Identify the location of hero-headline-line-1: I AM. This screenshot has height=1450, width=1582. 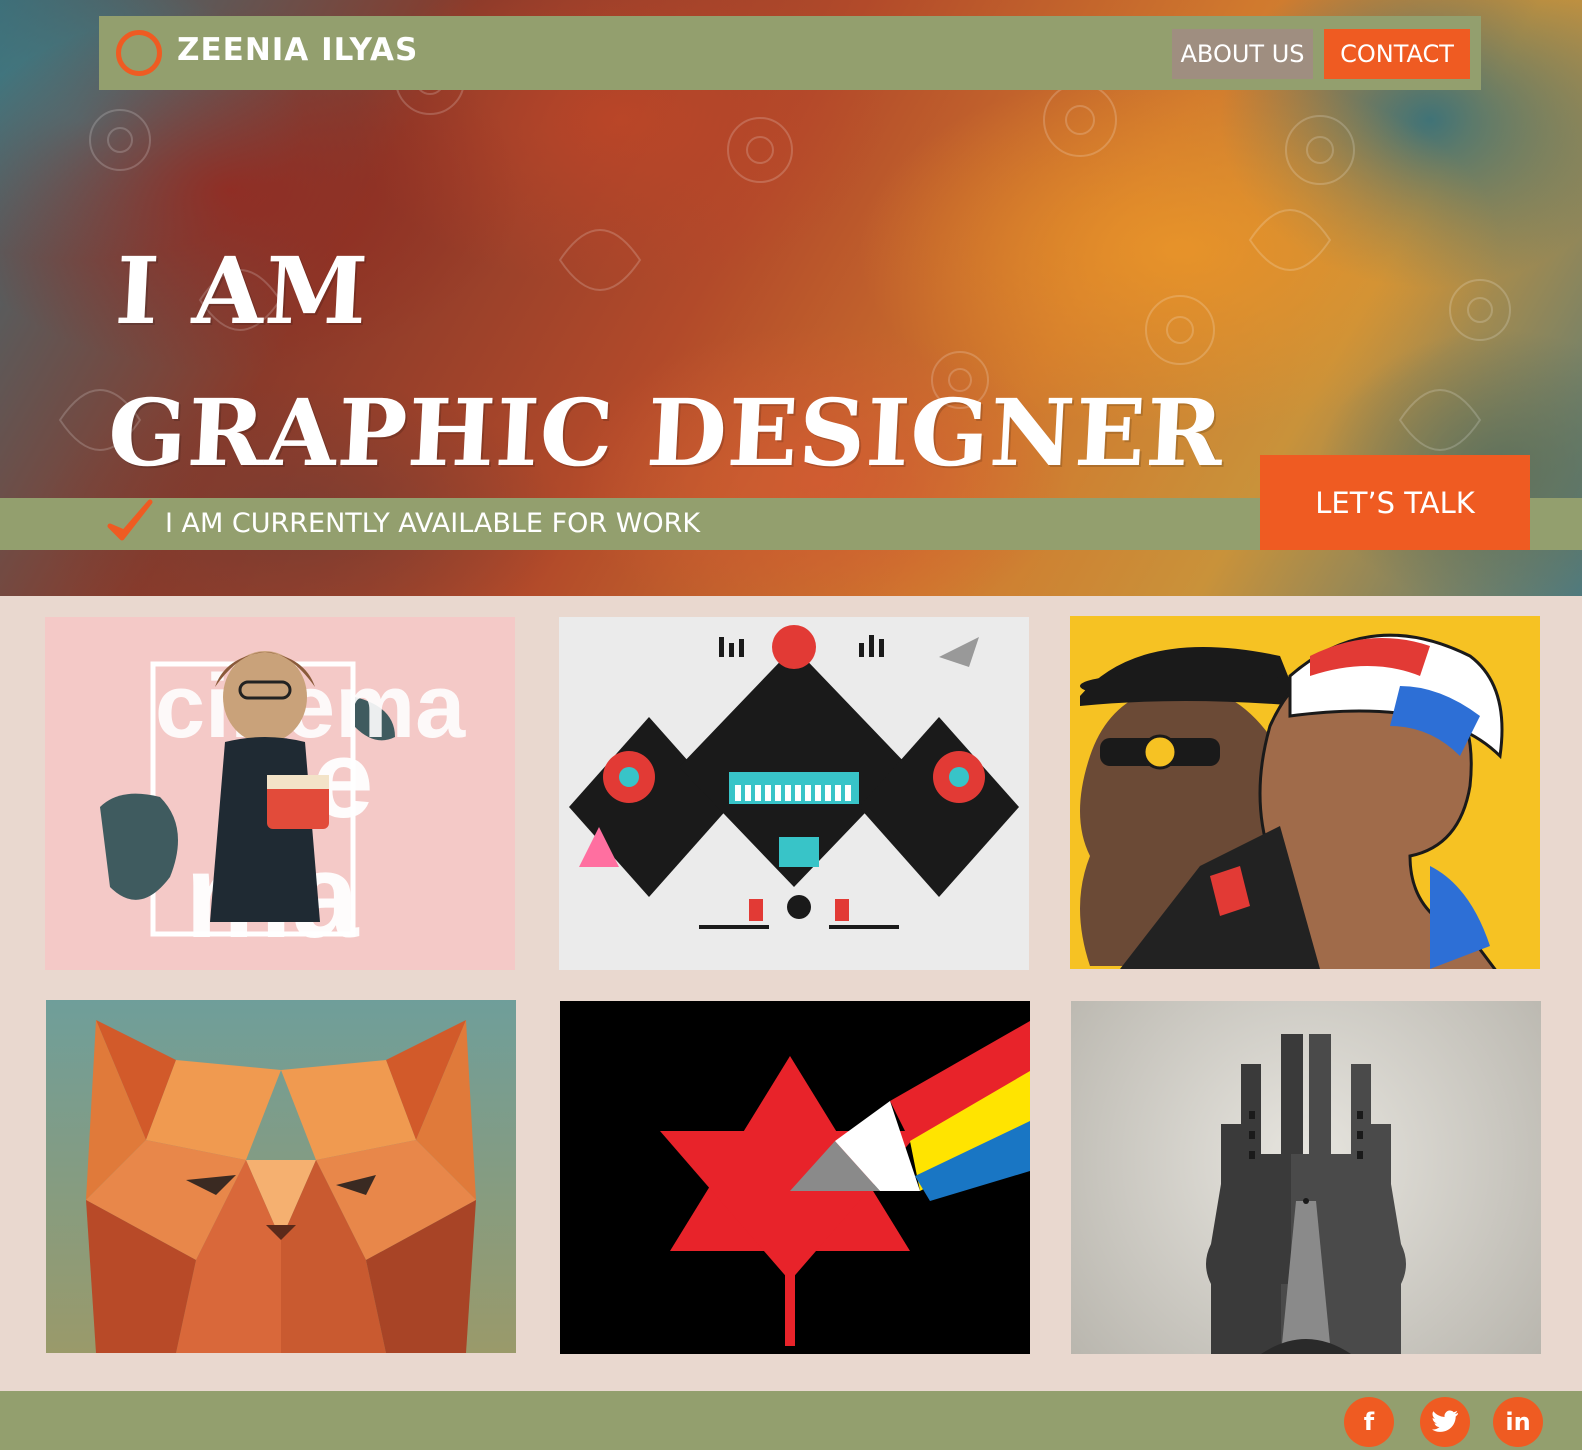
(241, 291).